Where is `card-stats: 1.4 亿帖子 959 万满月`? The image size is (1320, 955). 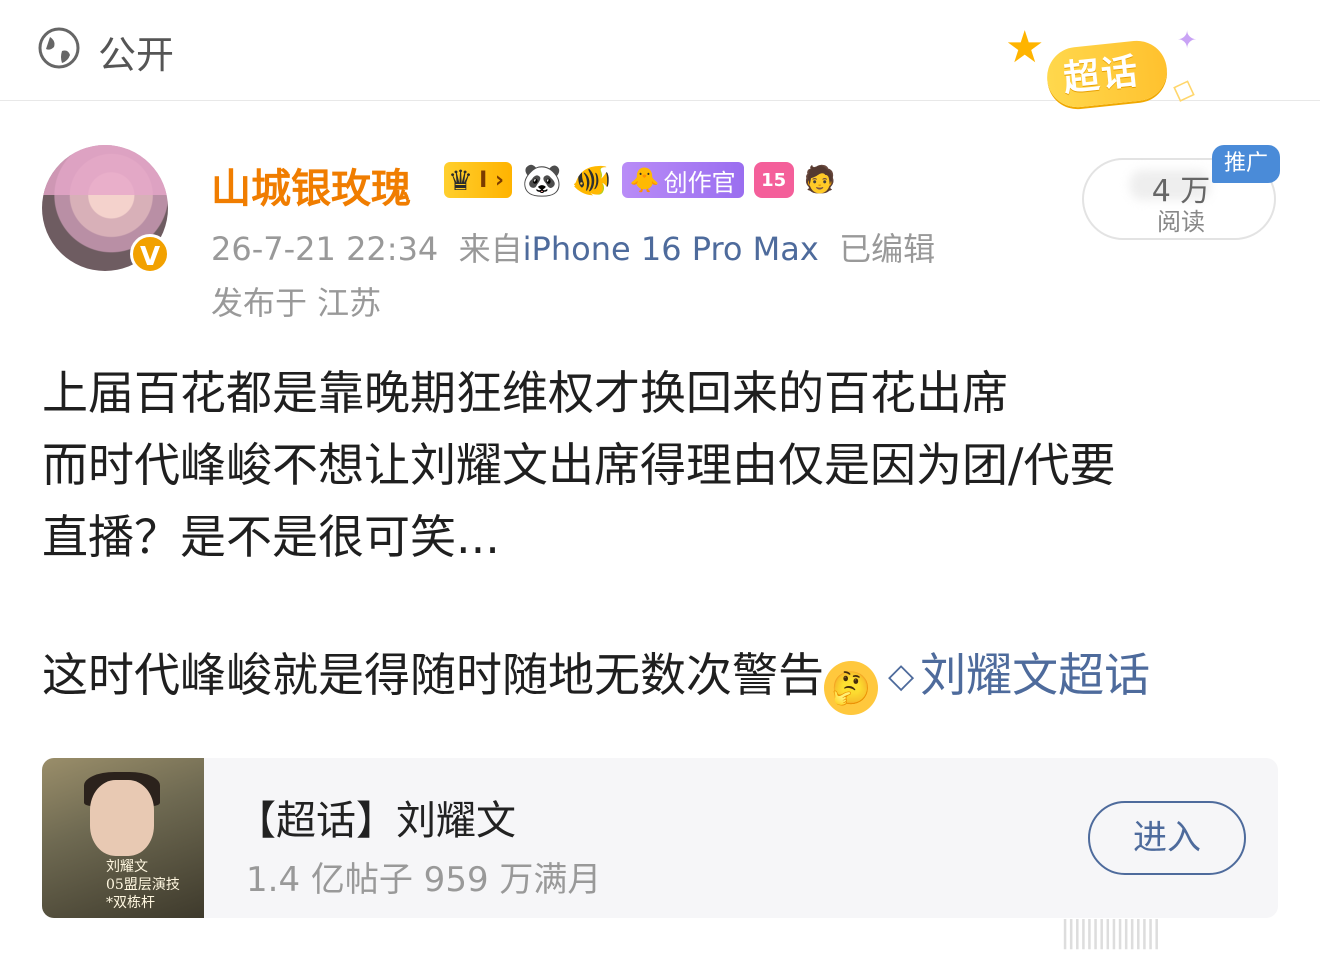 card-stats: 1.4 亿帖子 959 万满月 is located at coordinates (424, 880).